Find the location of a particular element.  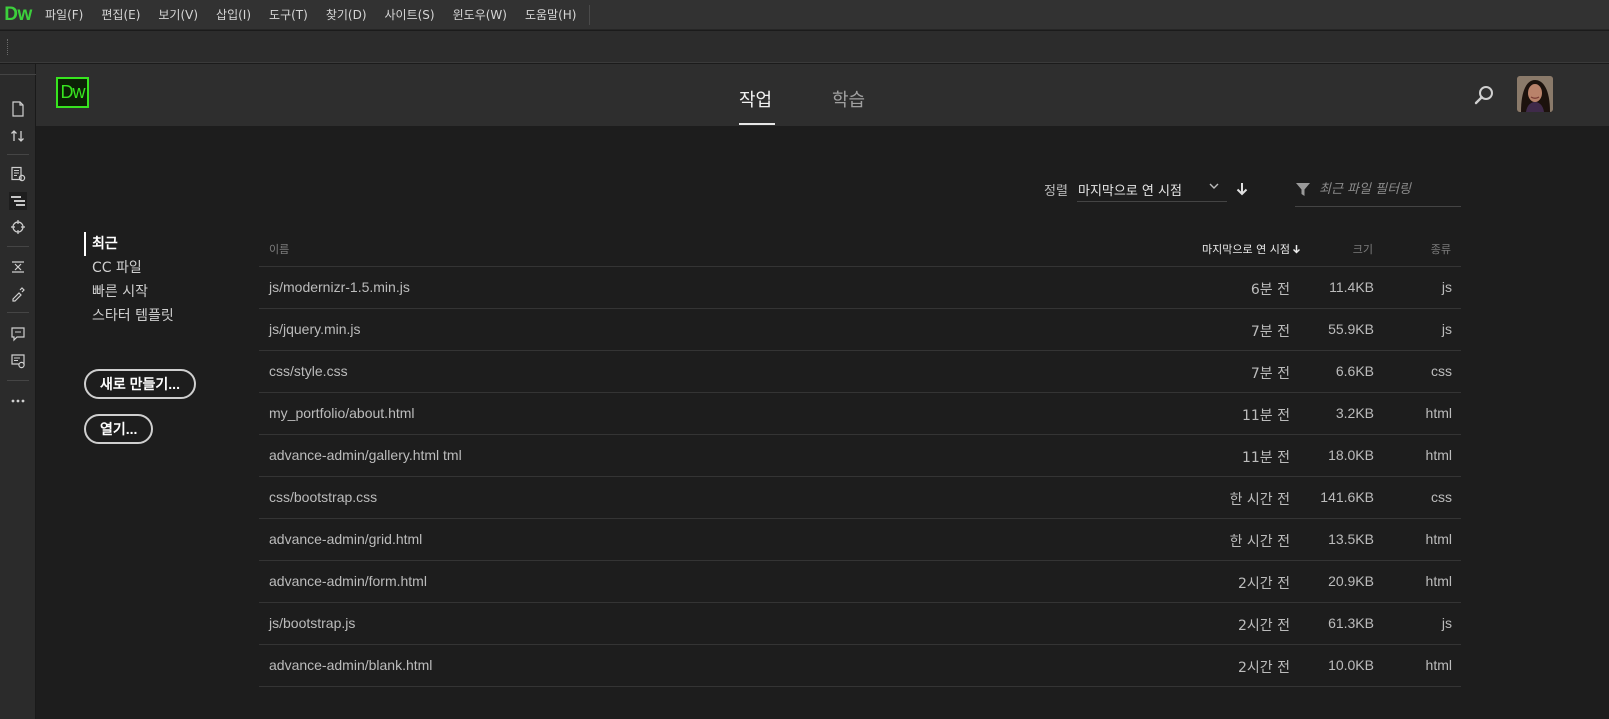

file-name: css/style.css is located at coordinates (308, 371).